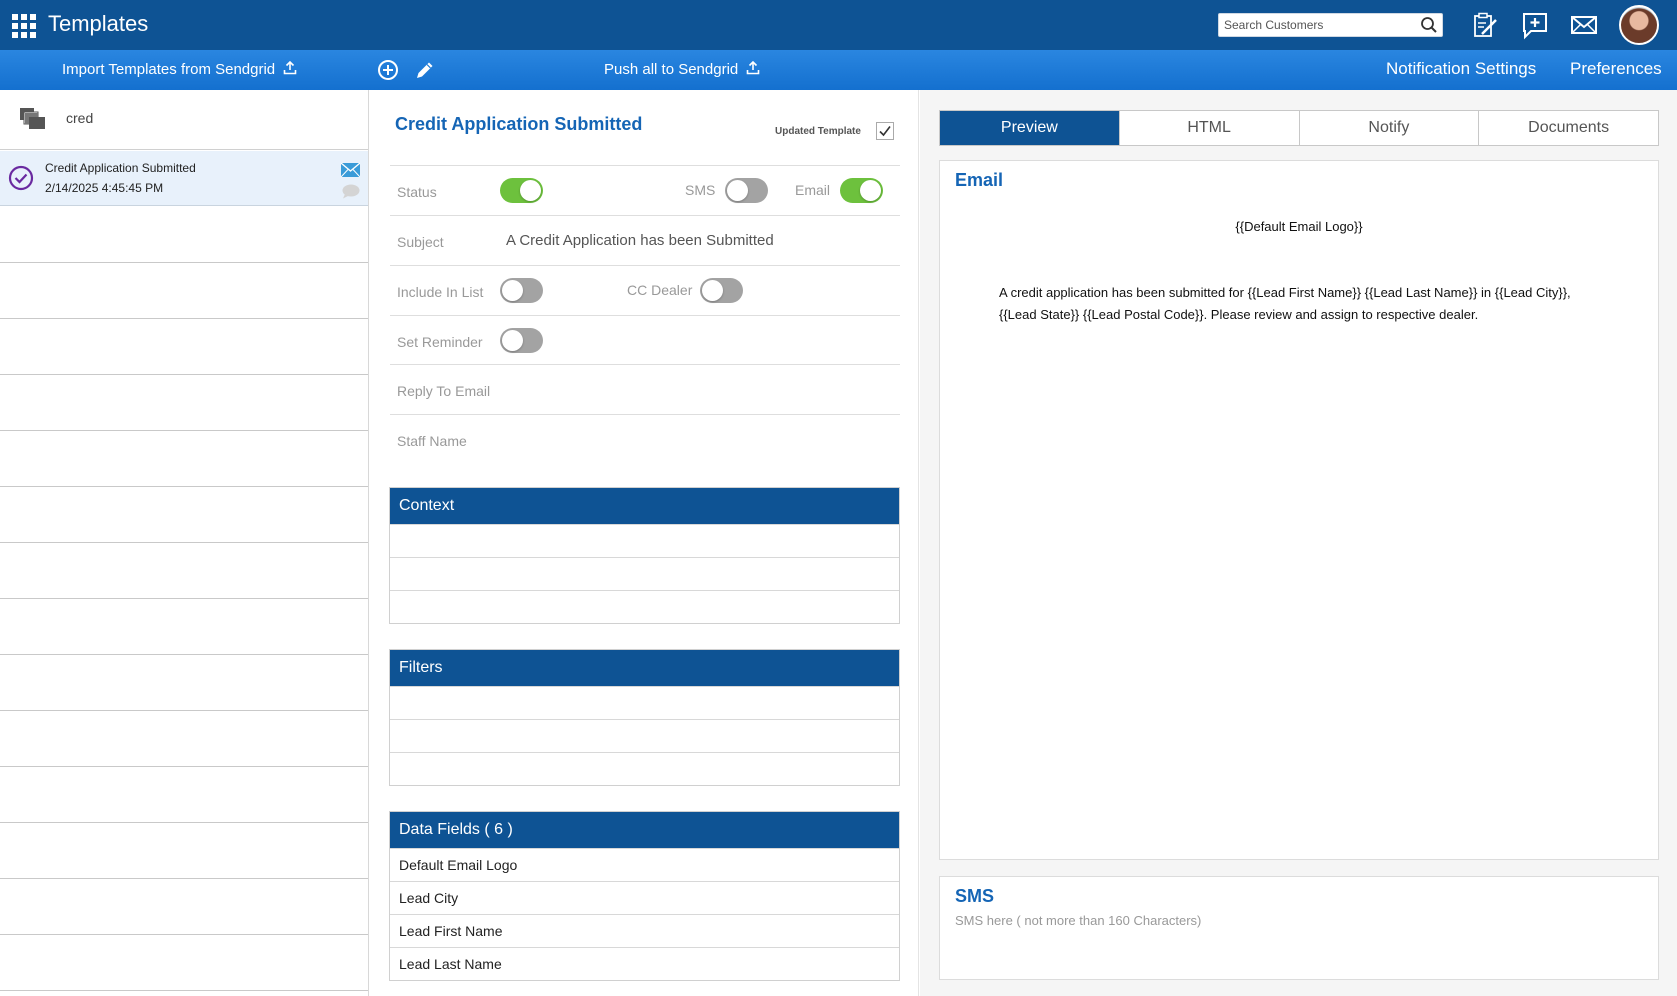 The width and height of the screenshot is (1677, 996). I want to click on email-logo-placeholder: {{Default Email Logo}}, so click(1299, 226).